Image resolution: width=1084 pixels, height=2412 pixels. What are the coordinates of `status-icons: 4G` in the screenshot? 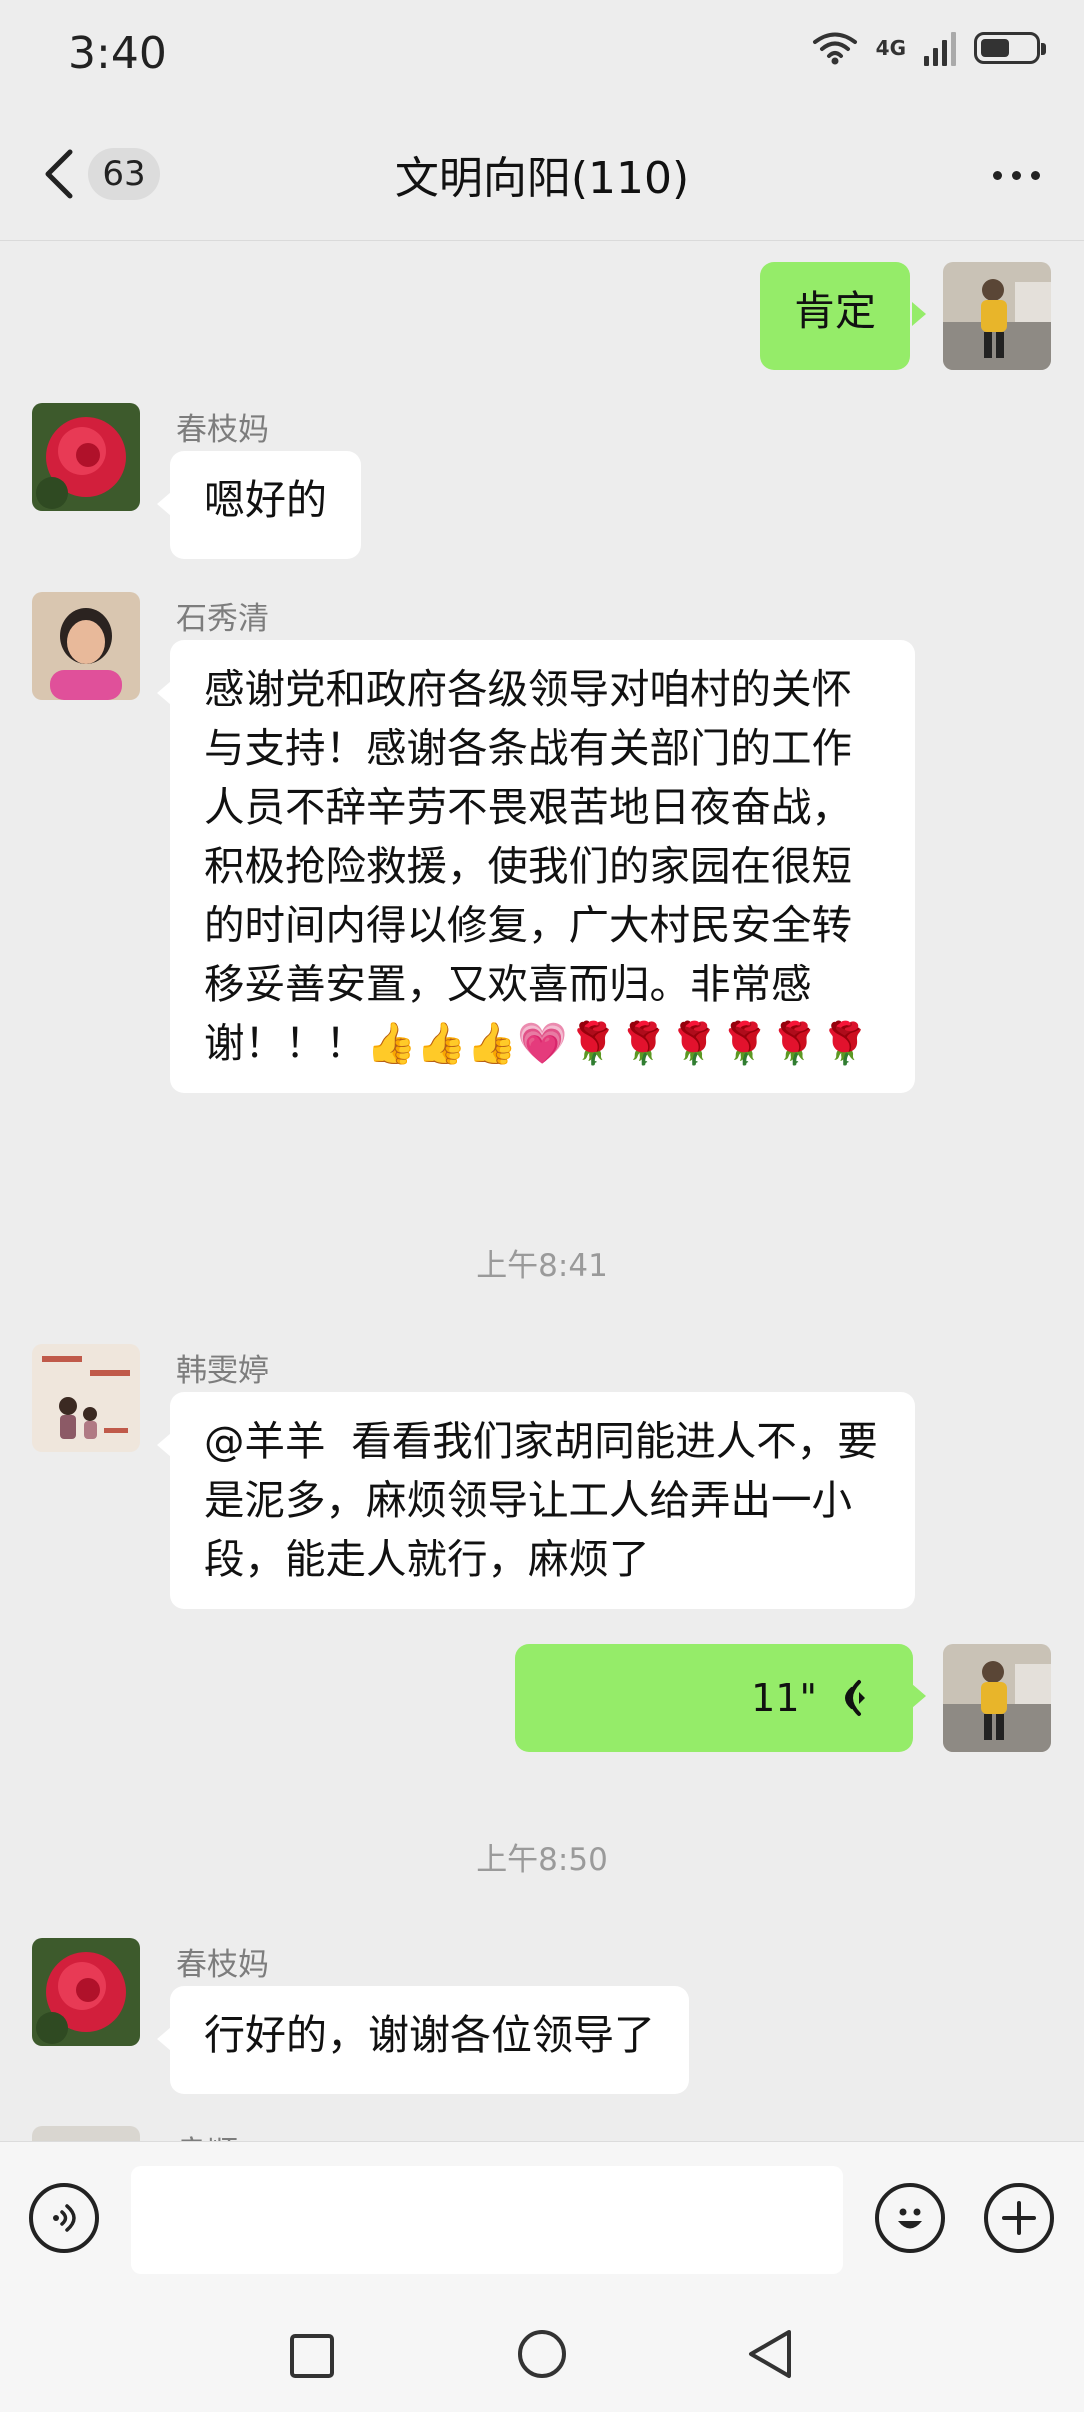 It's located at (929, 48).